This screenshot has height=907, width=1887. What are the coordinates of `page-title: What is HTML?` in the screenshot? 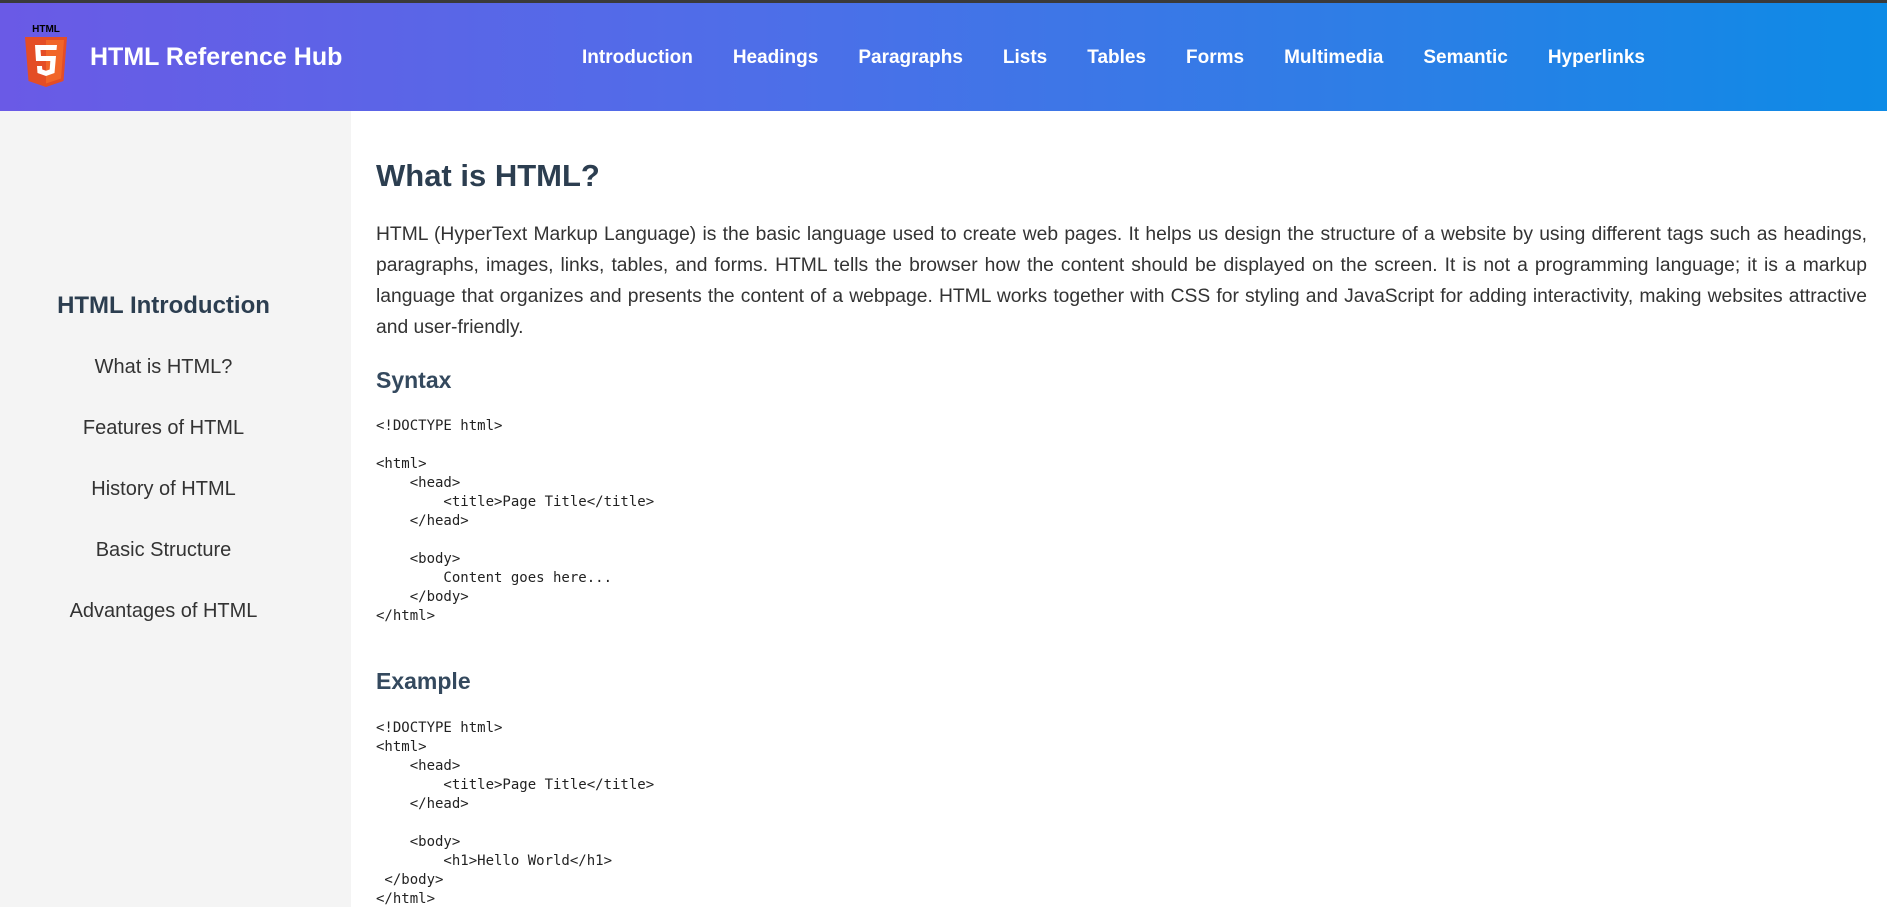 It's located at (488, 175).